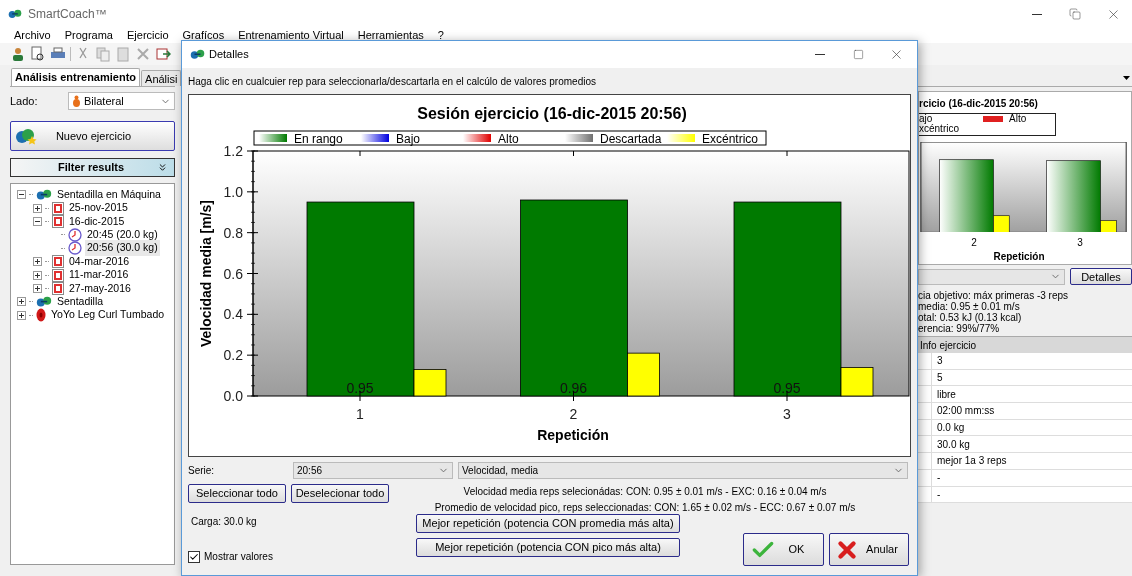 This screenshot has width=1132, height=576. Describe the element at coordinates (953, 444) in the screenshot. I see `table-cell-text: 30.0 kg` at that location.